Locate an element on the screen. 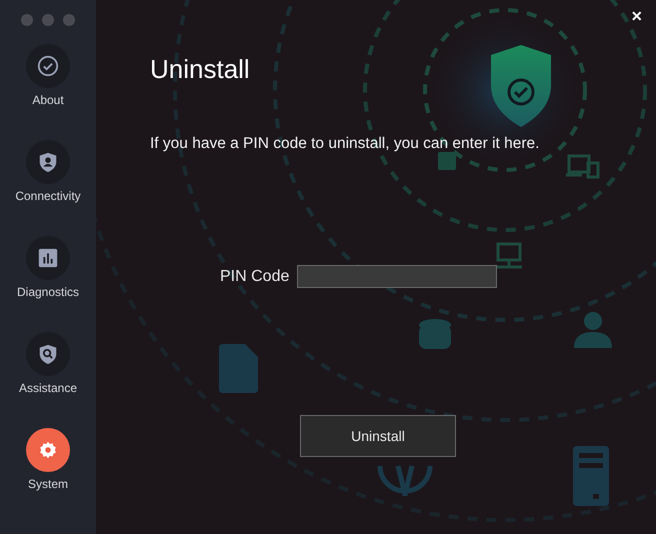 This screenshot has width=656, height=534. uninstall-button: Uninstall is located at coordinates (378, 436).